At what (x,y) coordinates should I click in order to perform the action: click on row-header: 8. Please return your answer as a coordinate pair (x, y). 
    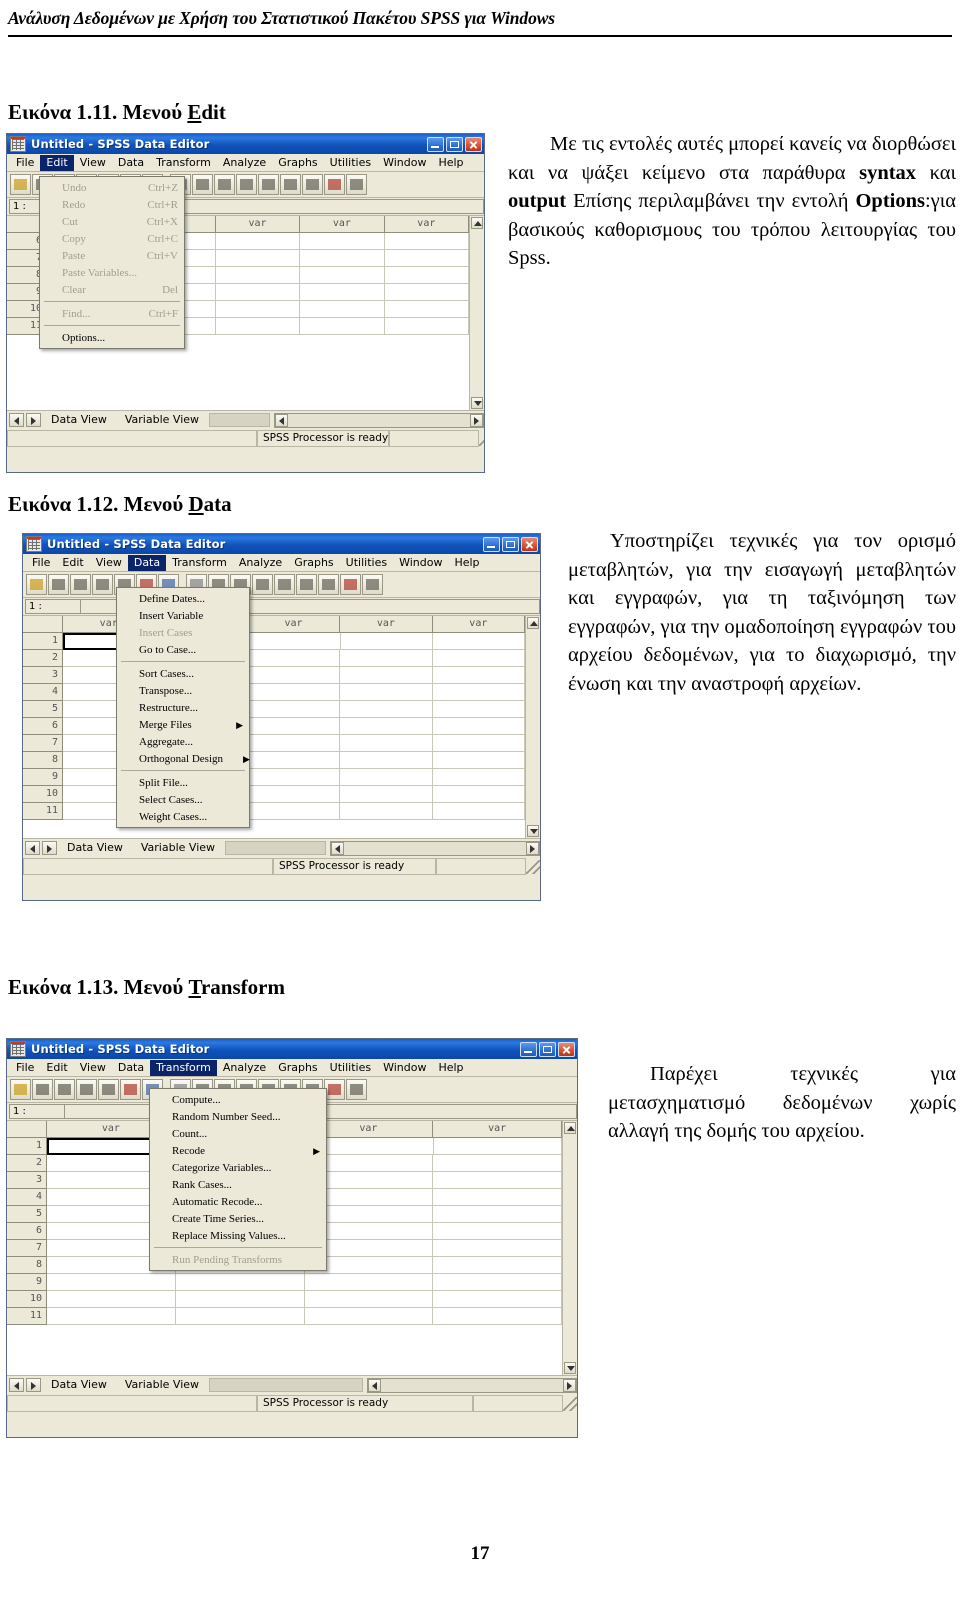
    Looking at the image, I should click on (43, 760).